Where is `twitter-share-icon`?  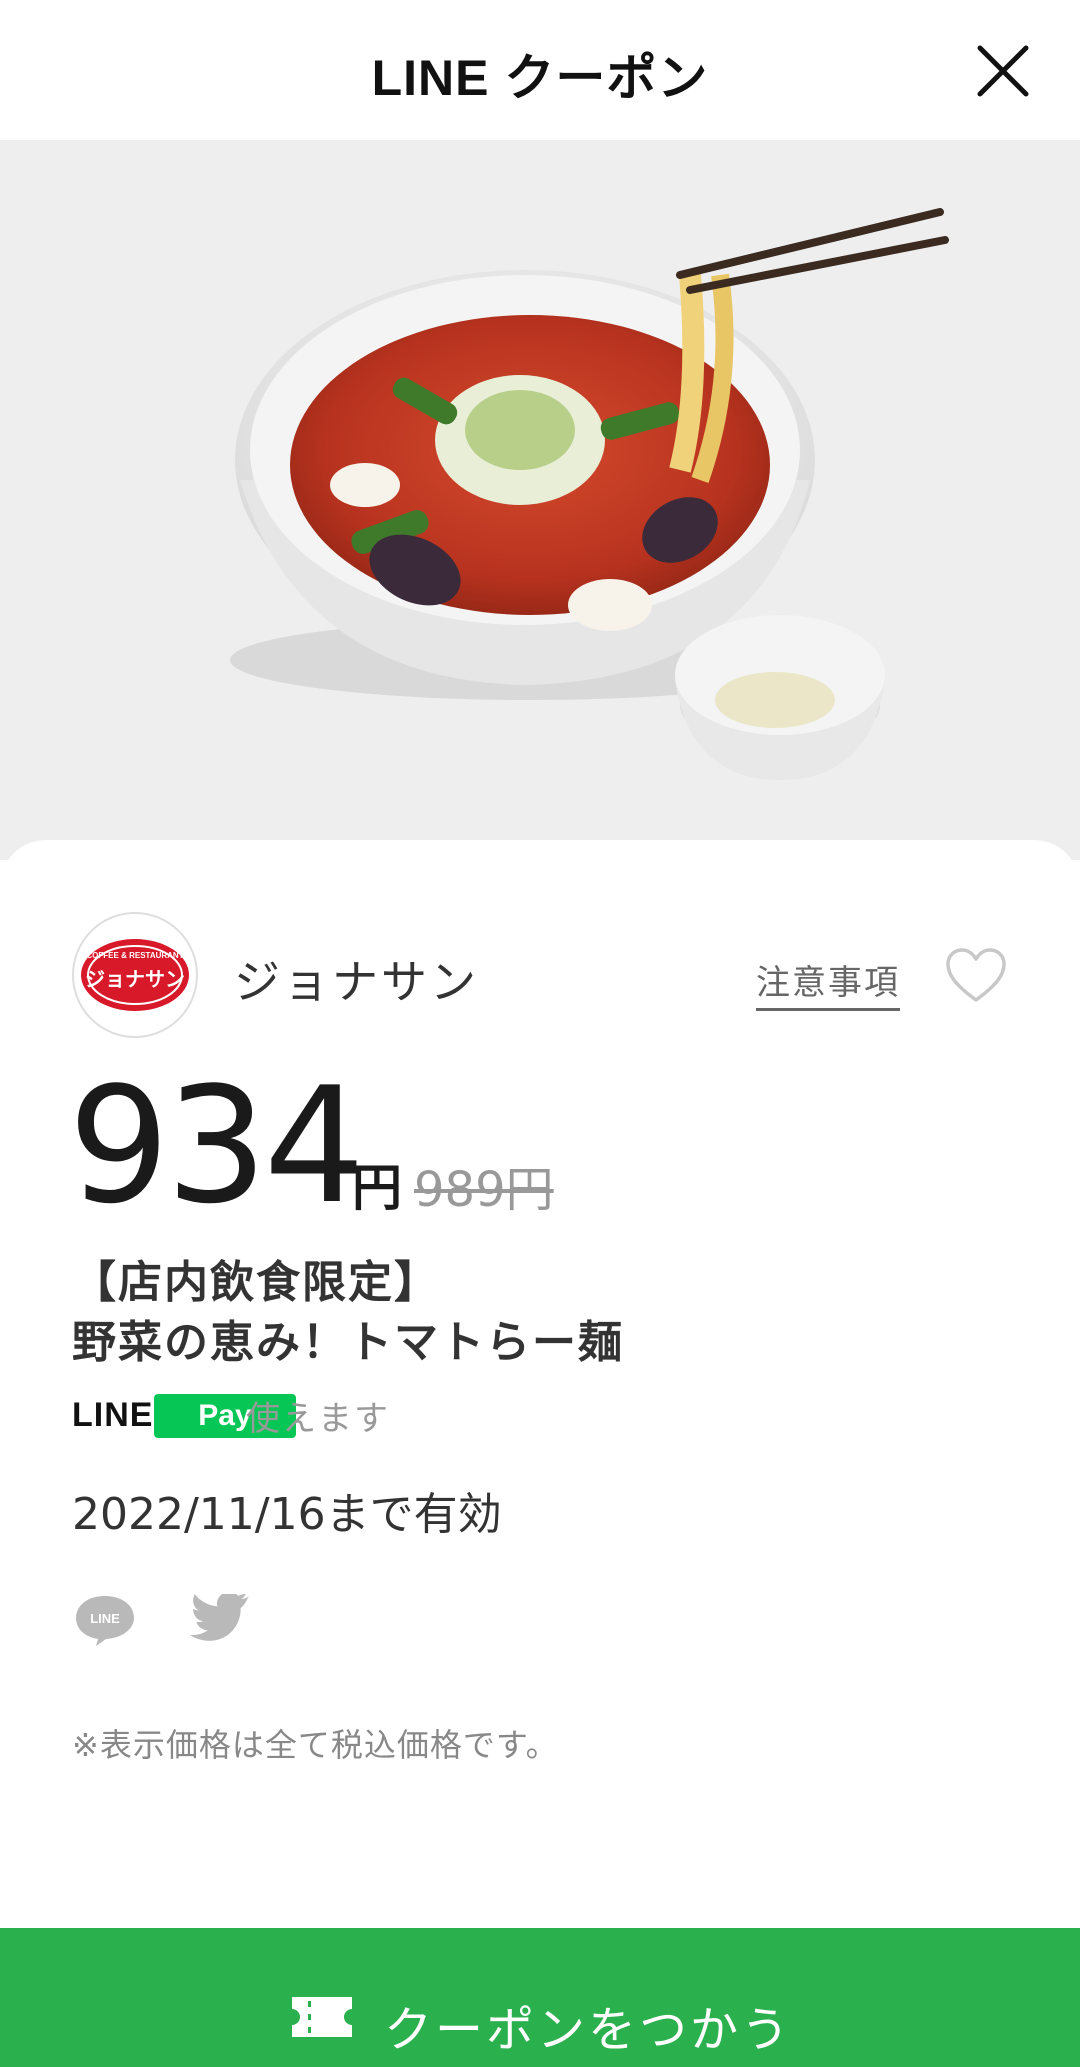 twitter-share-icon is located at coordinates (219, 1616).